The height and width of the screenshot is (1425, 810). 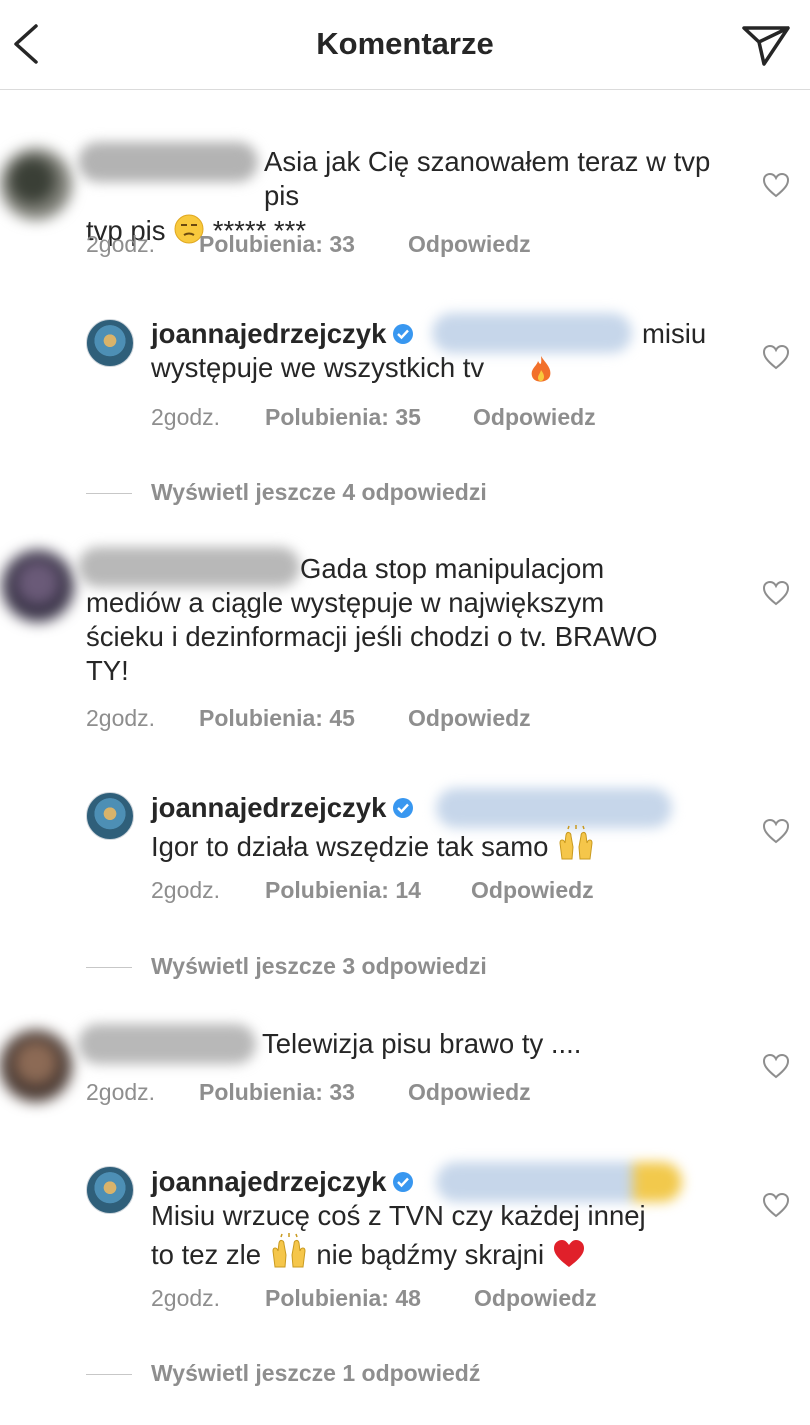 I want to click on header-bar: Komentarze, so click(x=405, y=45).